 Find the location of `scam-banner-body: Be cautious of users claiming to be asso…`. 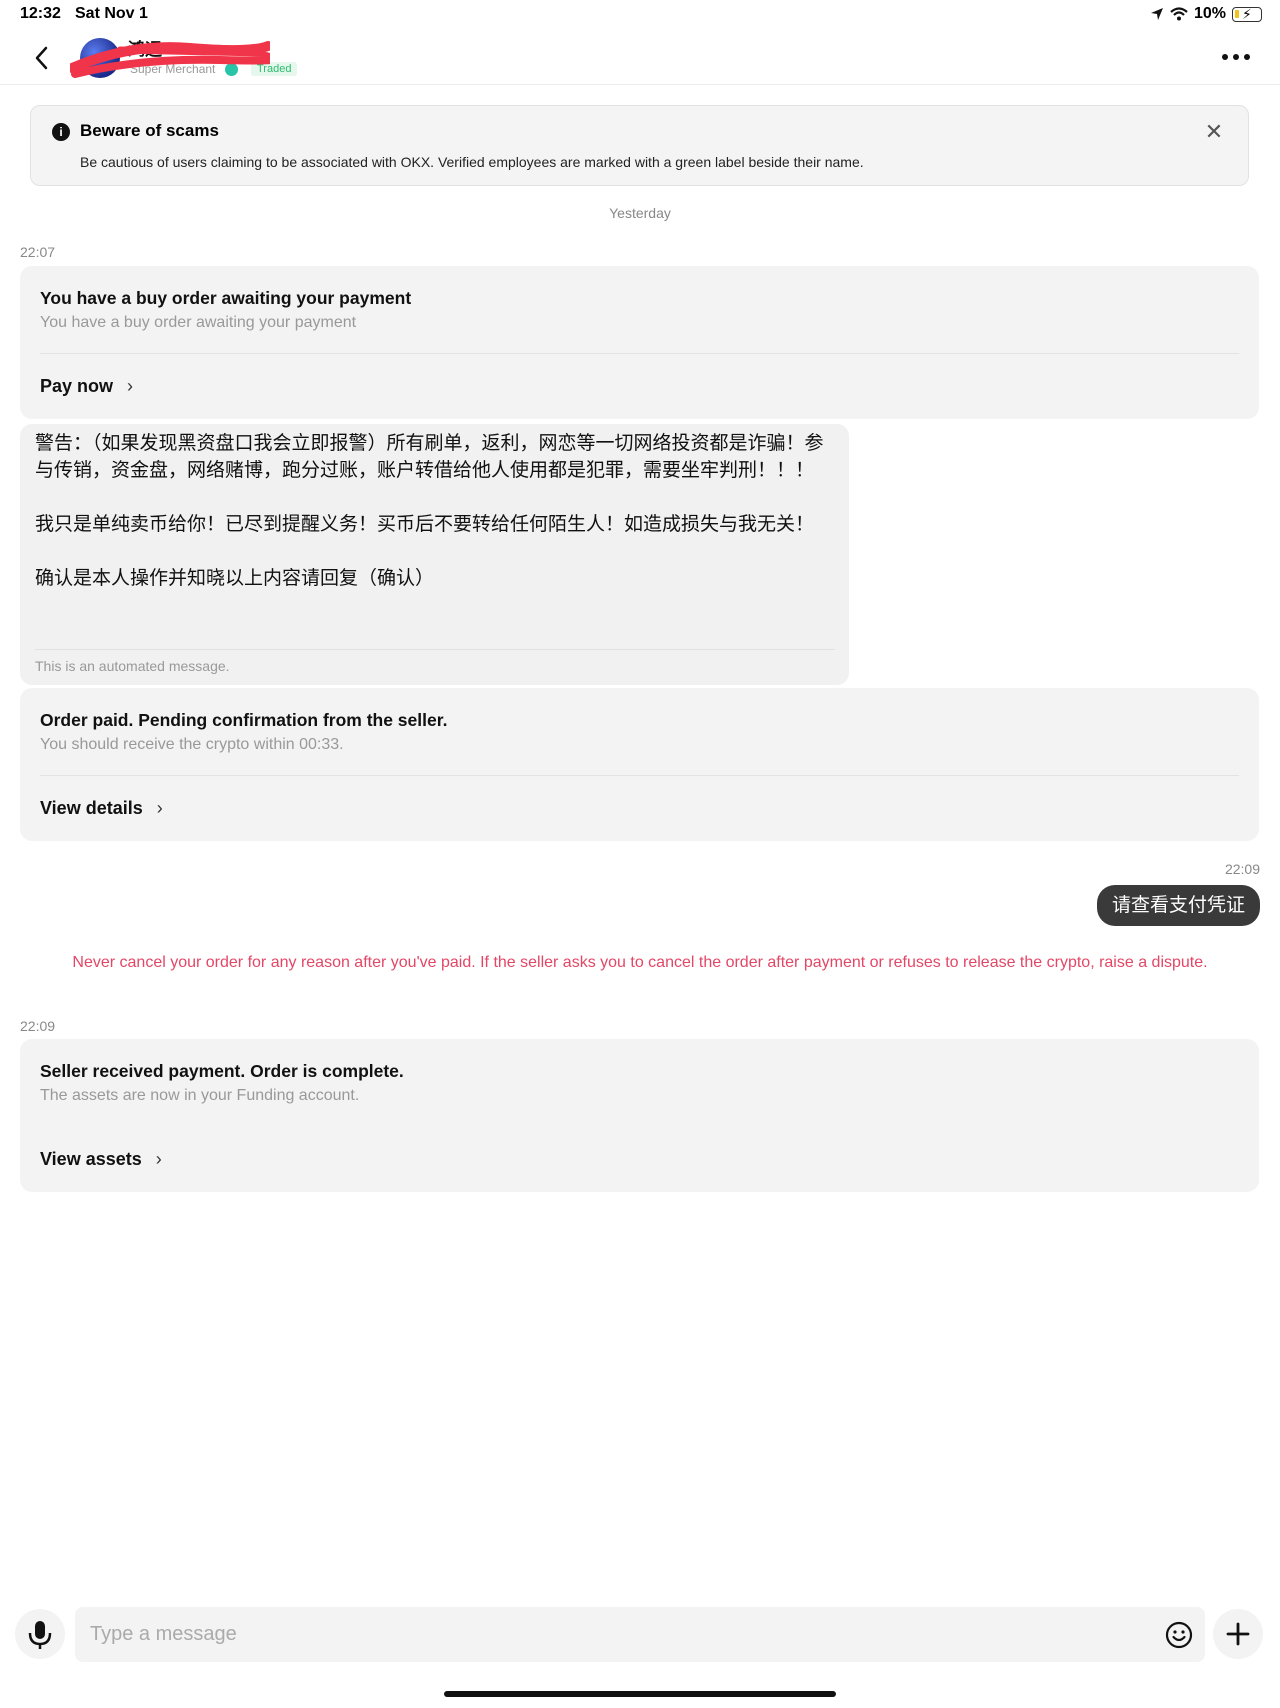

scam-banner-body: Be cautious of users claiming to be asso… is located at coordinates (472, 162).